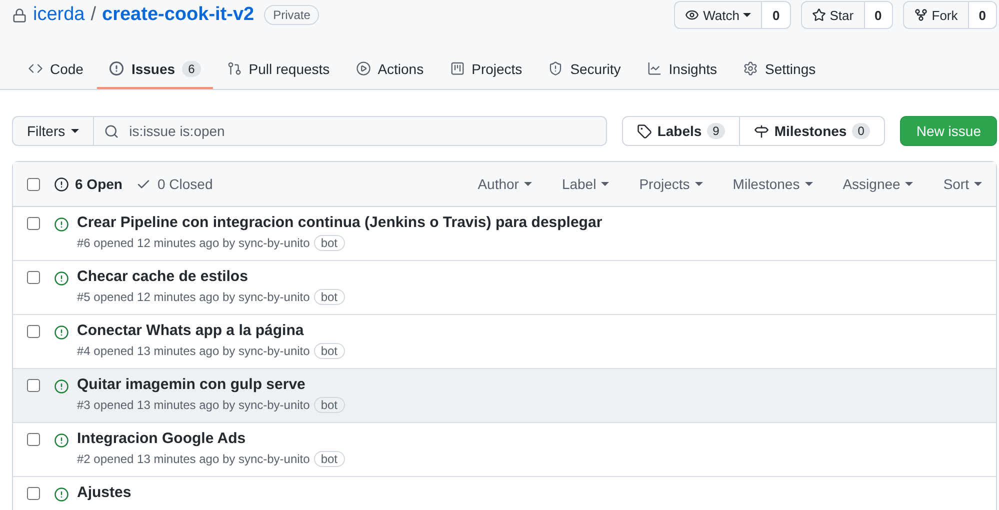 This screenshot has height=510, width=999. Describe the element at coordinates (193, 405) in the screenshot. I see `issue-meta: #3 opened 13 minutes ago by sync-by-unito` at that location.